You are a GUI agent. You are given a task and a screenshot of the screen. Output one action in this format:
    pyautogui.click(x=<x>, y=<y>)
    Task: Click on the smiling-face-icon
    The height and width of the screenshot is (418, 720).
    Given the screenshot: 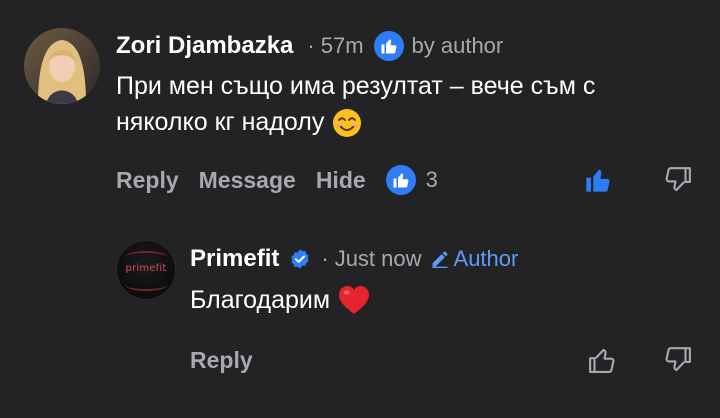 What is the action you would take?
    pyautogui.click(x=347, y=123)
    